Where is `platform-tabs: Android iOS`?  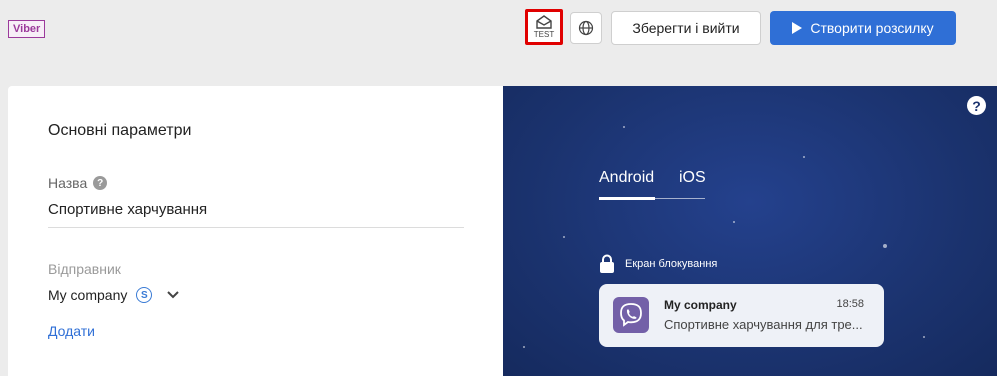
platform-tabs: Android iOS is located at coordinates (652, 184).